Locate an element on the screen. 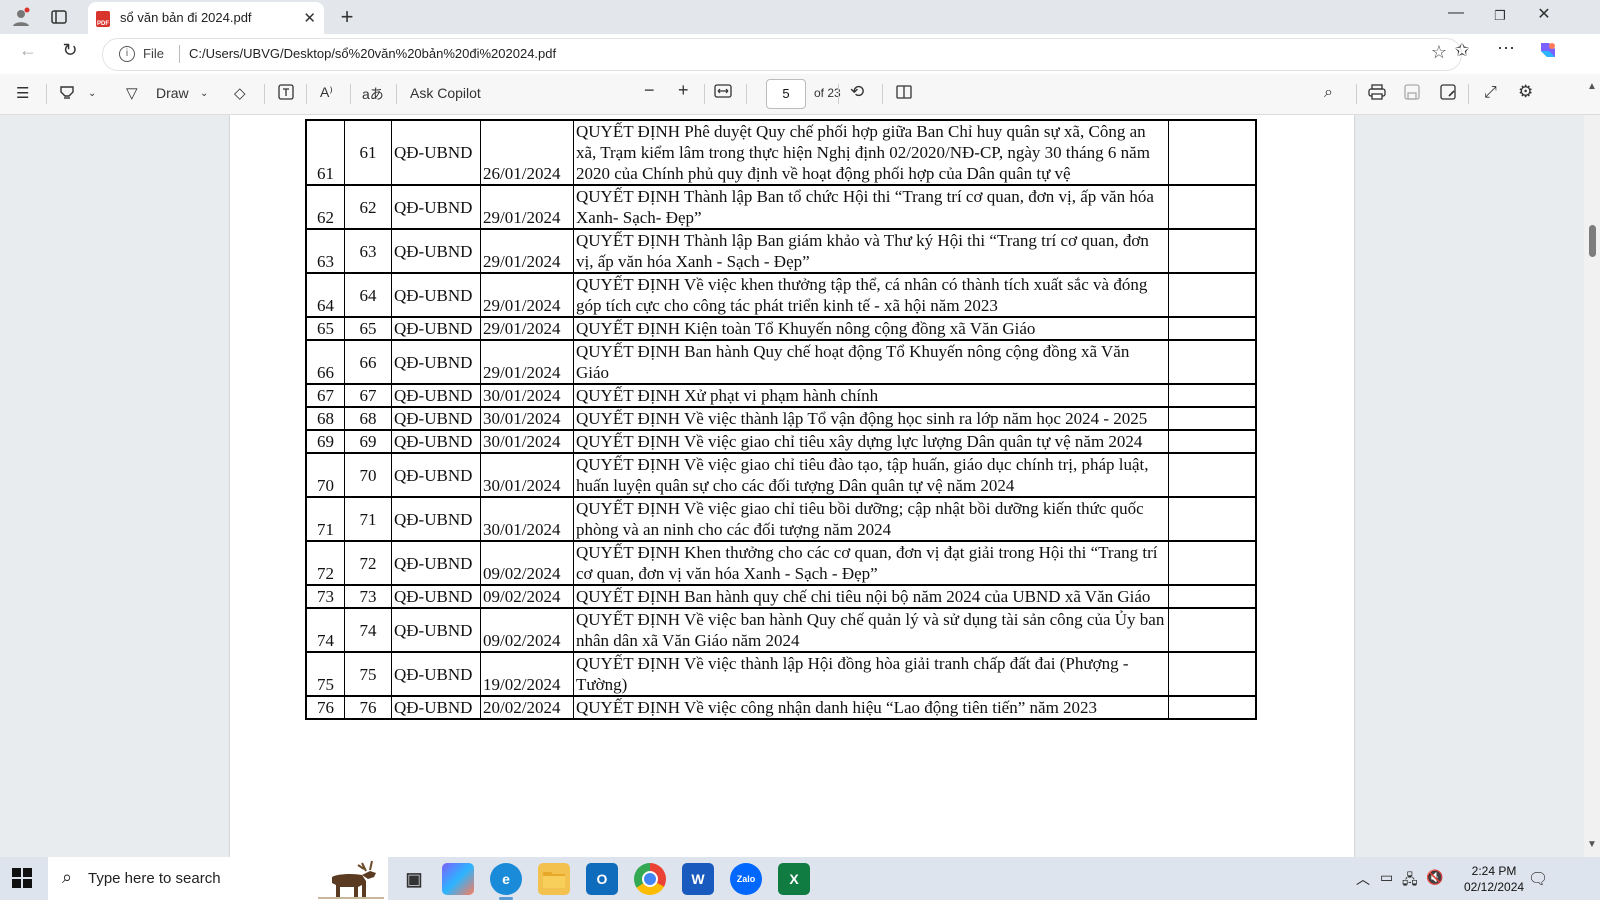 Image resolution: width=1600 pixels, height=900 pixels. favorite-star-icon: ☆ is located at coordinates (1439, 52).